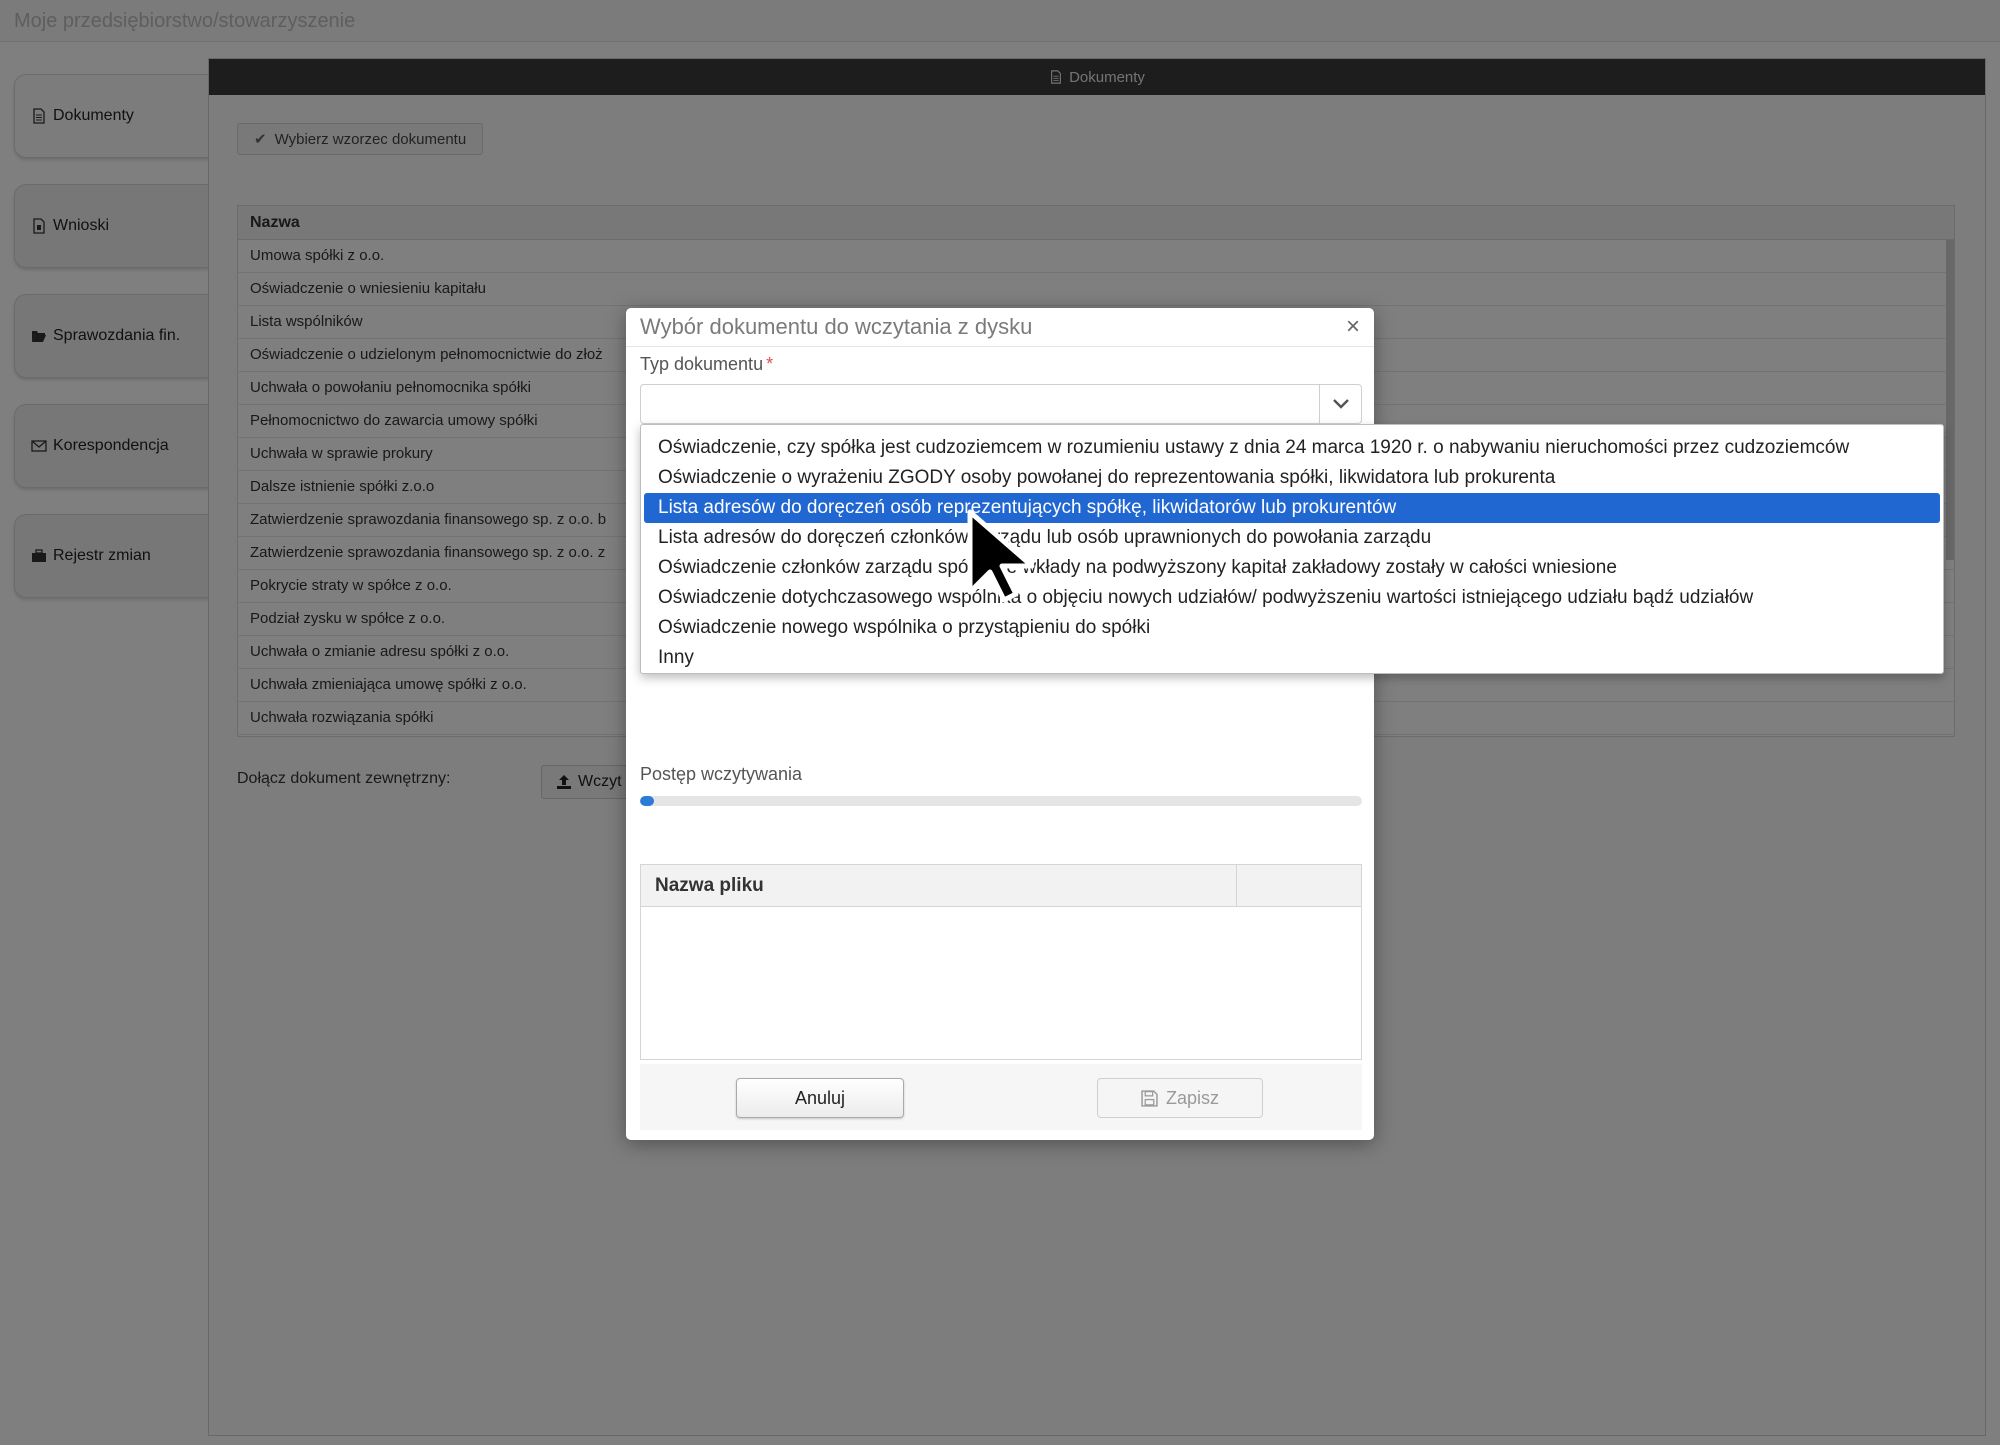 The width and height of the screenshot is (2000, 1445). Describe the element at coordinates (1001, 556) in the screenshot. I see `mouse-cursor-icon` at that location.